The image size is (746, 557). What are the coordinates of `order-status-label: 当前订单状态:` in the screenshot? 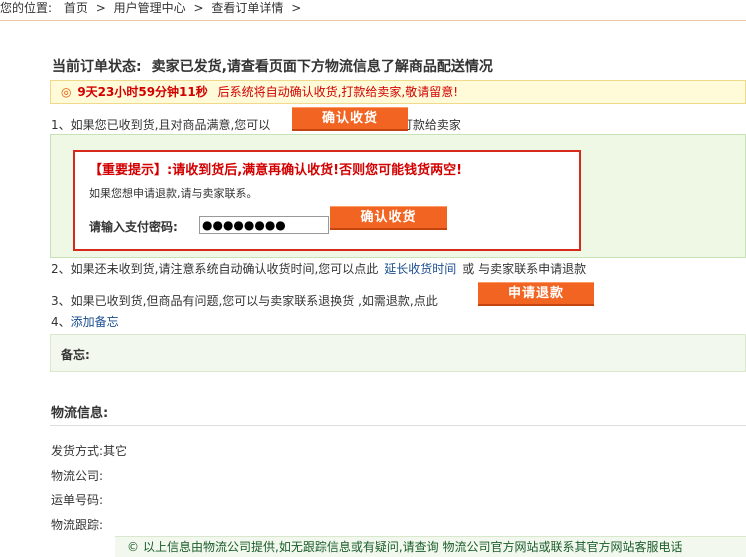 It's located at (97, 67).